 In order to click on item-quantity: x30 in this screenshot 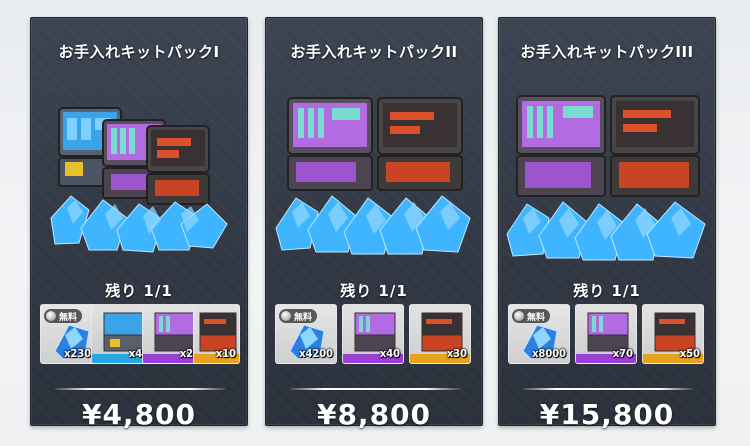, I will do `click(456, 353)`.